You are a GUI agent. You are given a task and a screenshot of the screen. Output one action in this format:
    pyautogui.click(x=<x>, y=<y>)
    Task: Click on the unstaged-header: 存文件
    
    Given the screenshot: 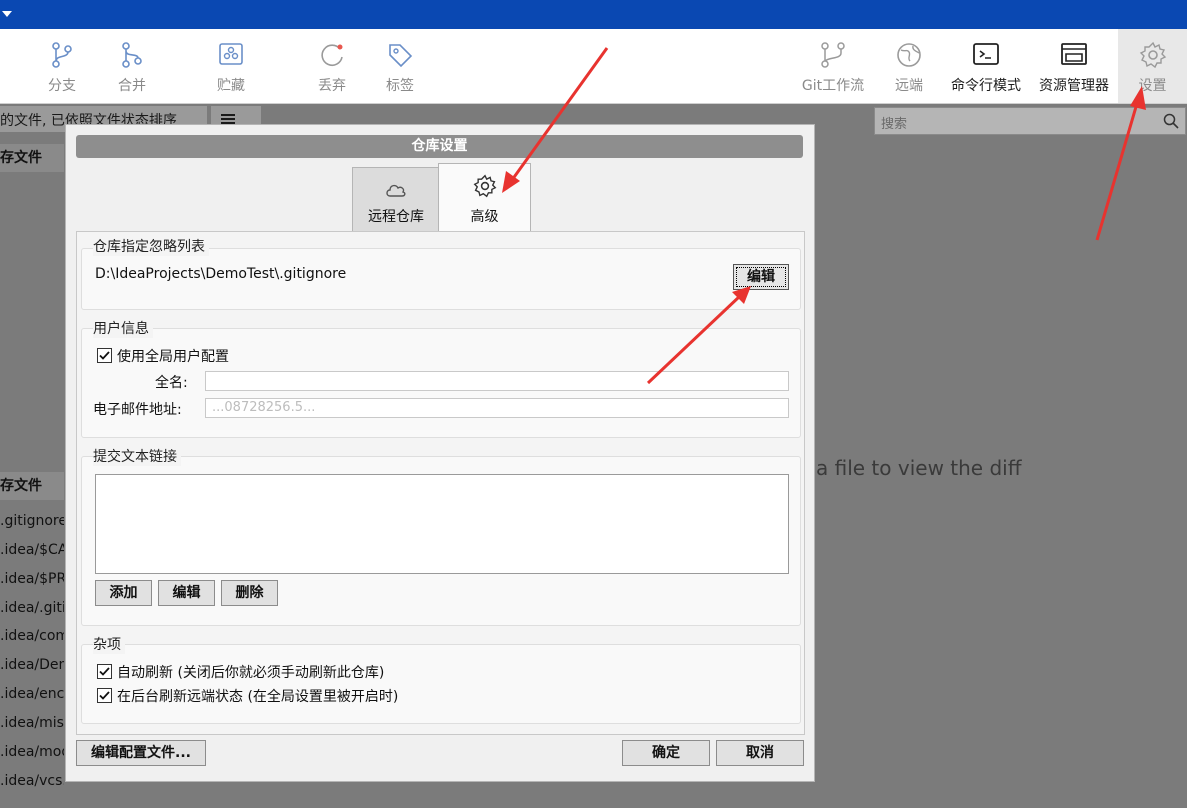 What is the action you would take?
    pyautogui.click(x=32, y=158)
    